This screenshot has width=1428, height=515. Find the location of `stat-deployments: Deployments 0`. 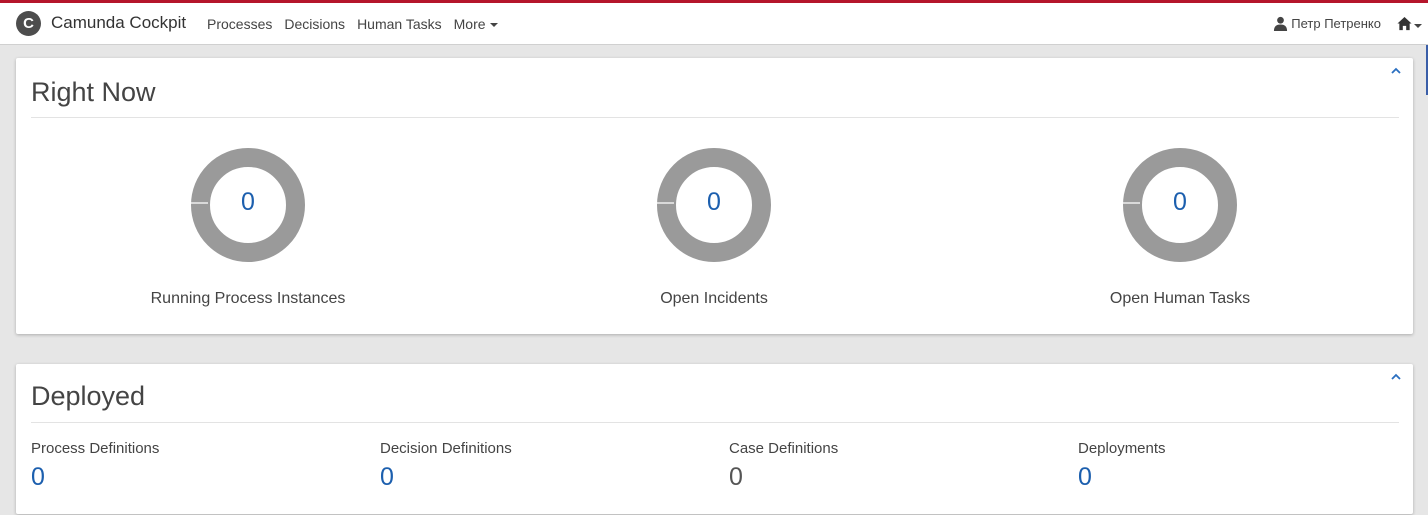

stat-deployments: Deployments 0 is located at coordinates (1228, 466).